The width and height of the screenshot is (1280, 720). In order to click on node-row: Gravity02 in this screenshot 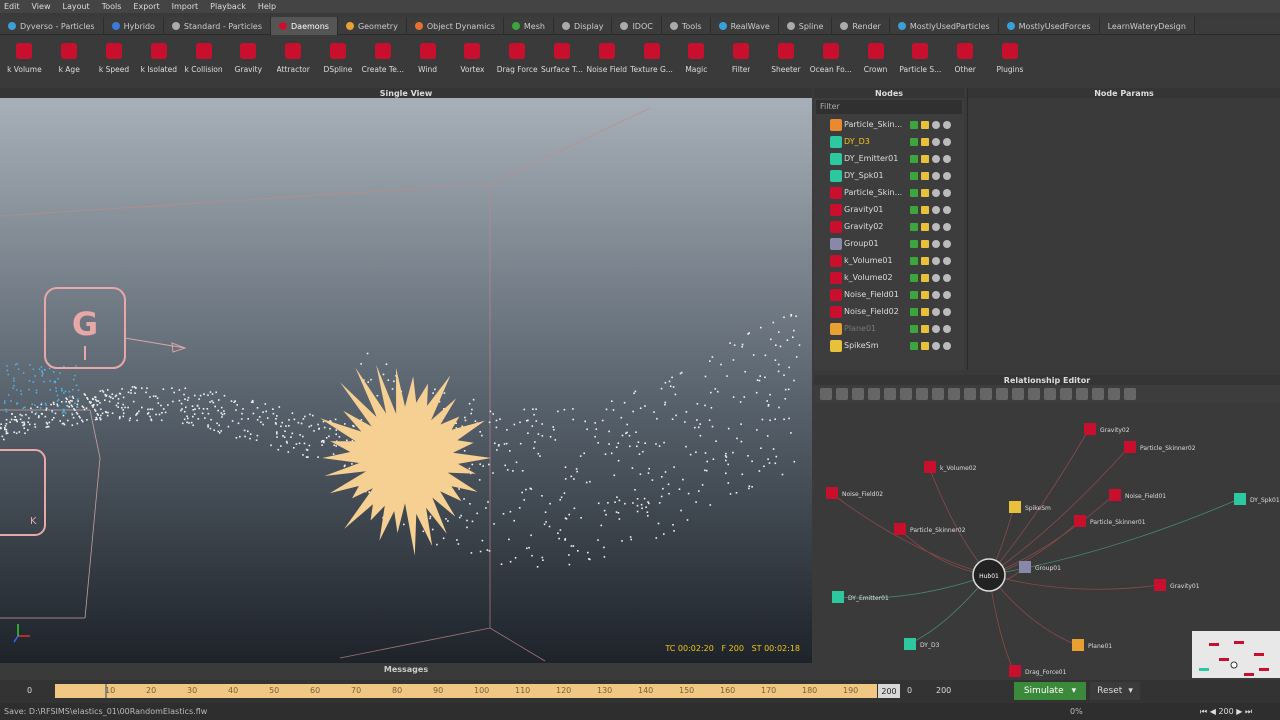, I will do `click(889, 226)`.